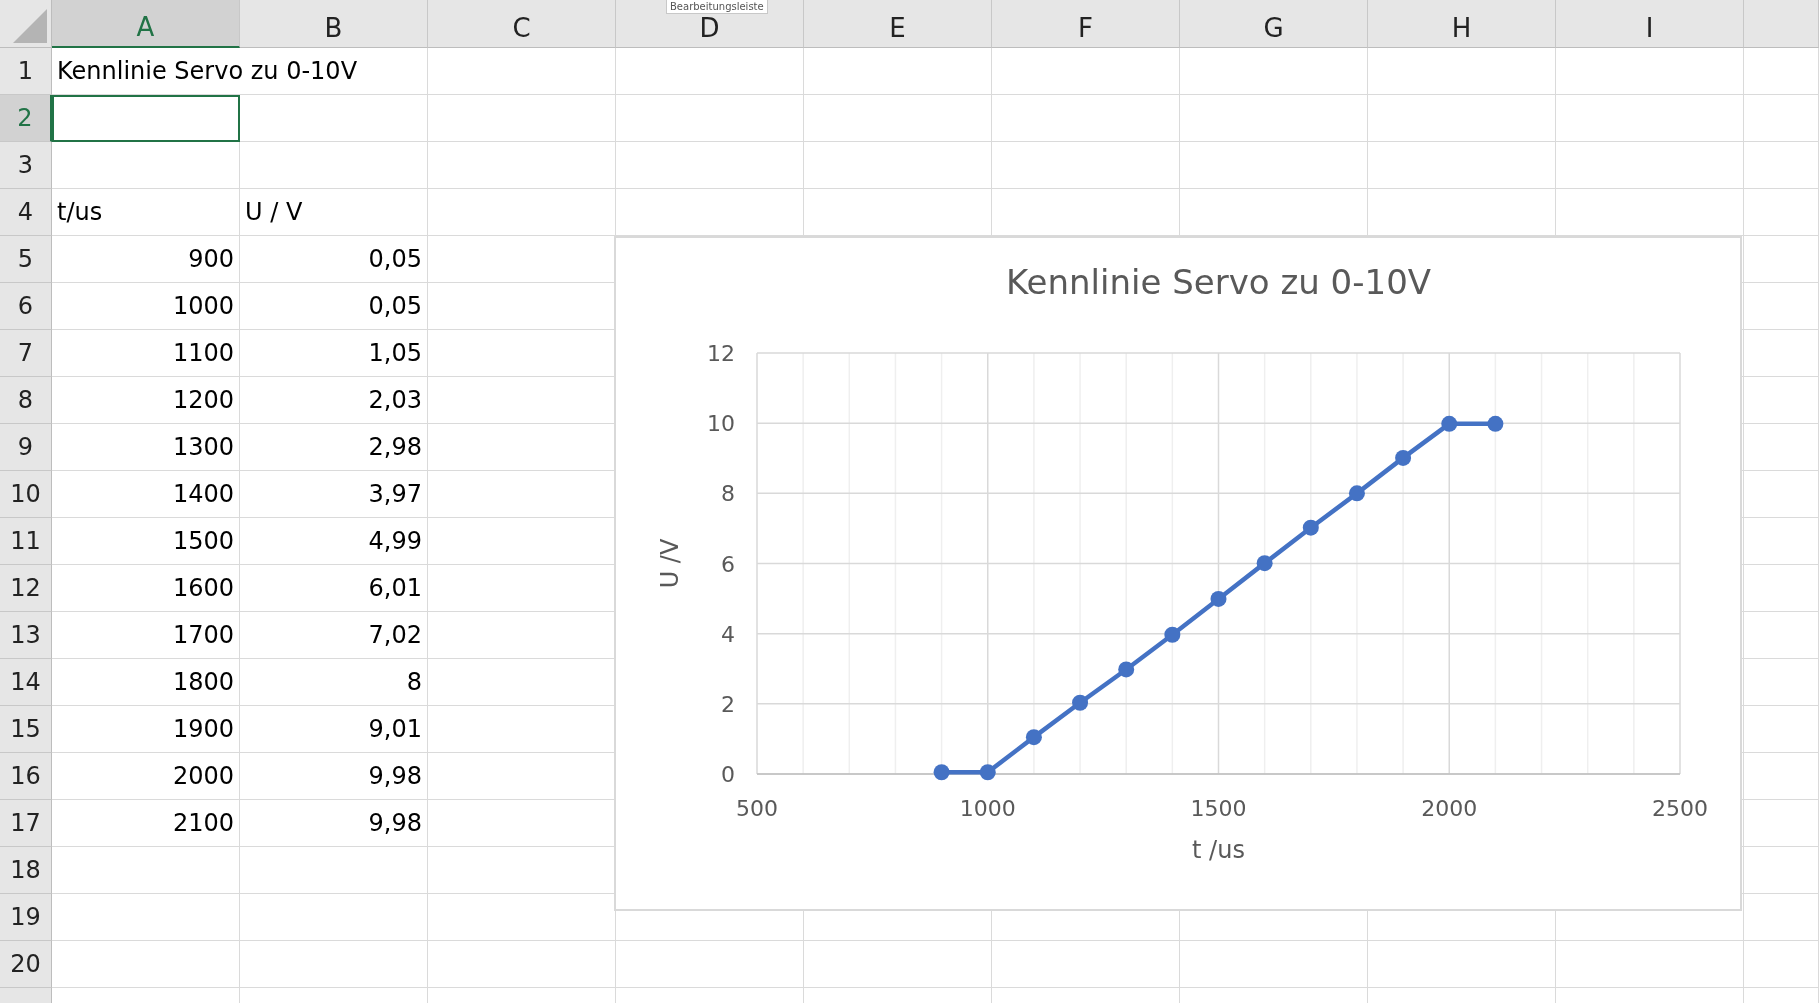 The width and height of the screenshot is (1819, 1003). Describe the element at coordinates (728, 634) in the screenshot. I see `y-tick-label: 4` at that location.